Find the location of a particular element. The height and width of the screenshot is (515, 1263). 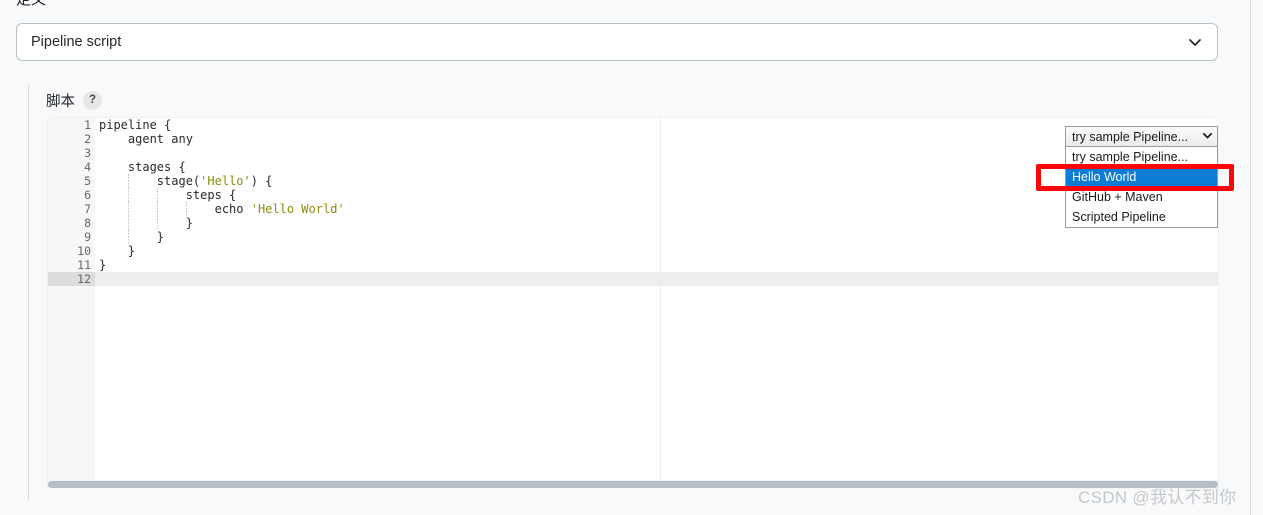

script-label: 脚本 is located at coordinates (60, 102).